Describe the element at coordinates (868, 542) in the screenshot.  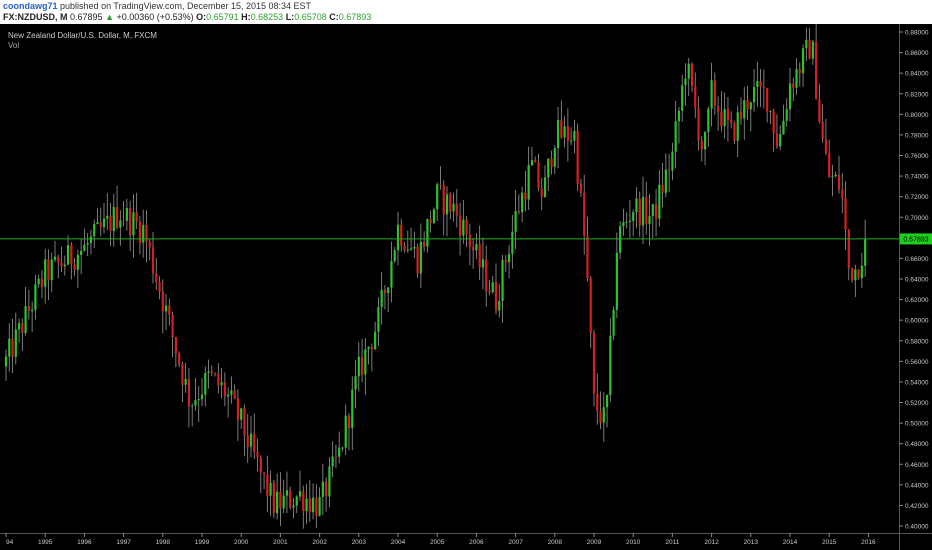
I see `x-tick-label: 2016` at that location.